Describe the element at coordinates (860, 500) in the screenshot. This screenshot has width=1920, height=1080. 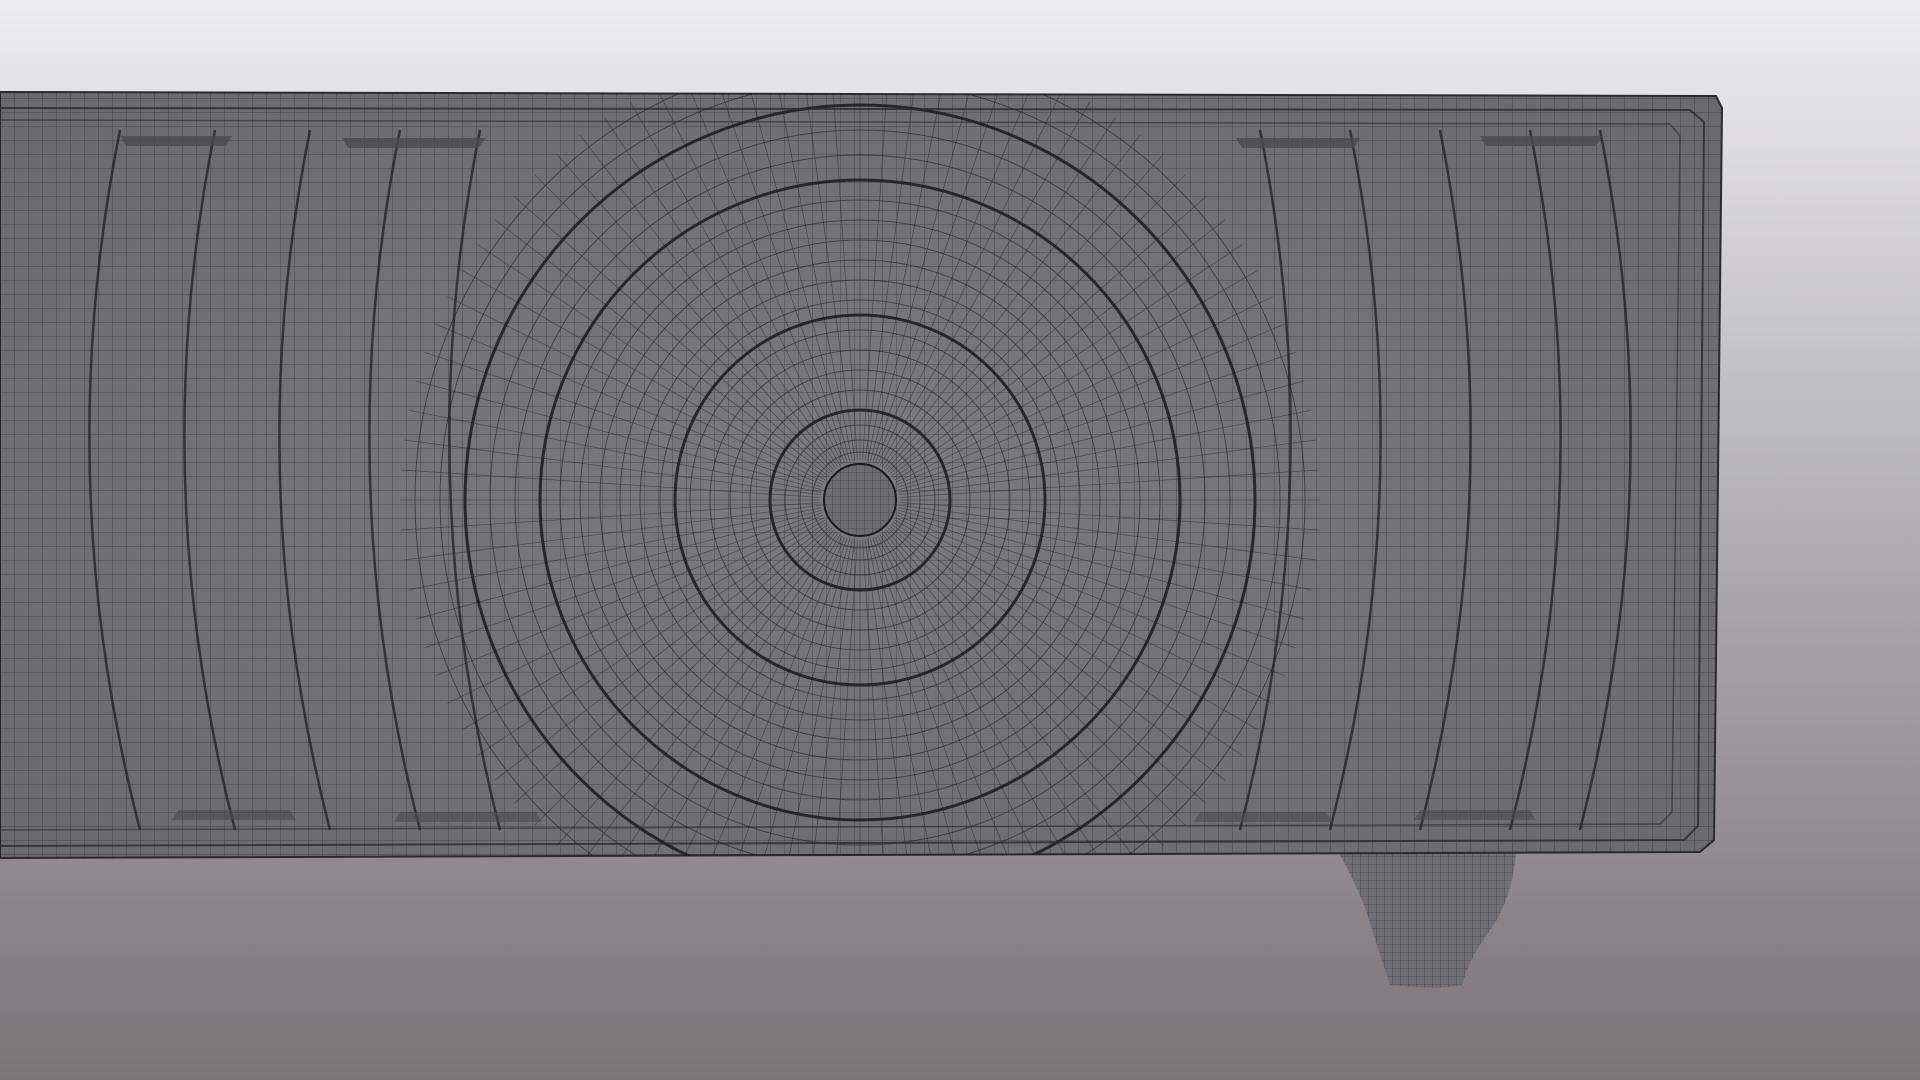
I see `center-knob` at that location.